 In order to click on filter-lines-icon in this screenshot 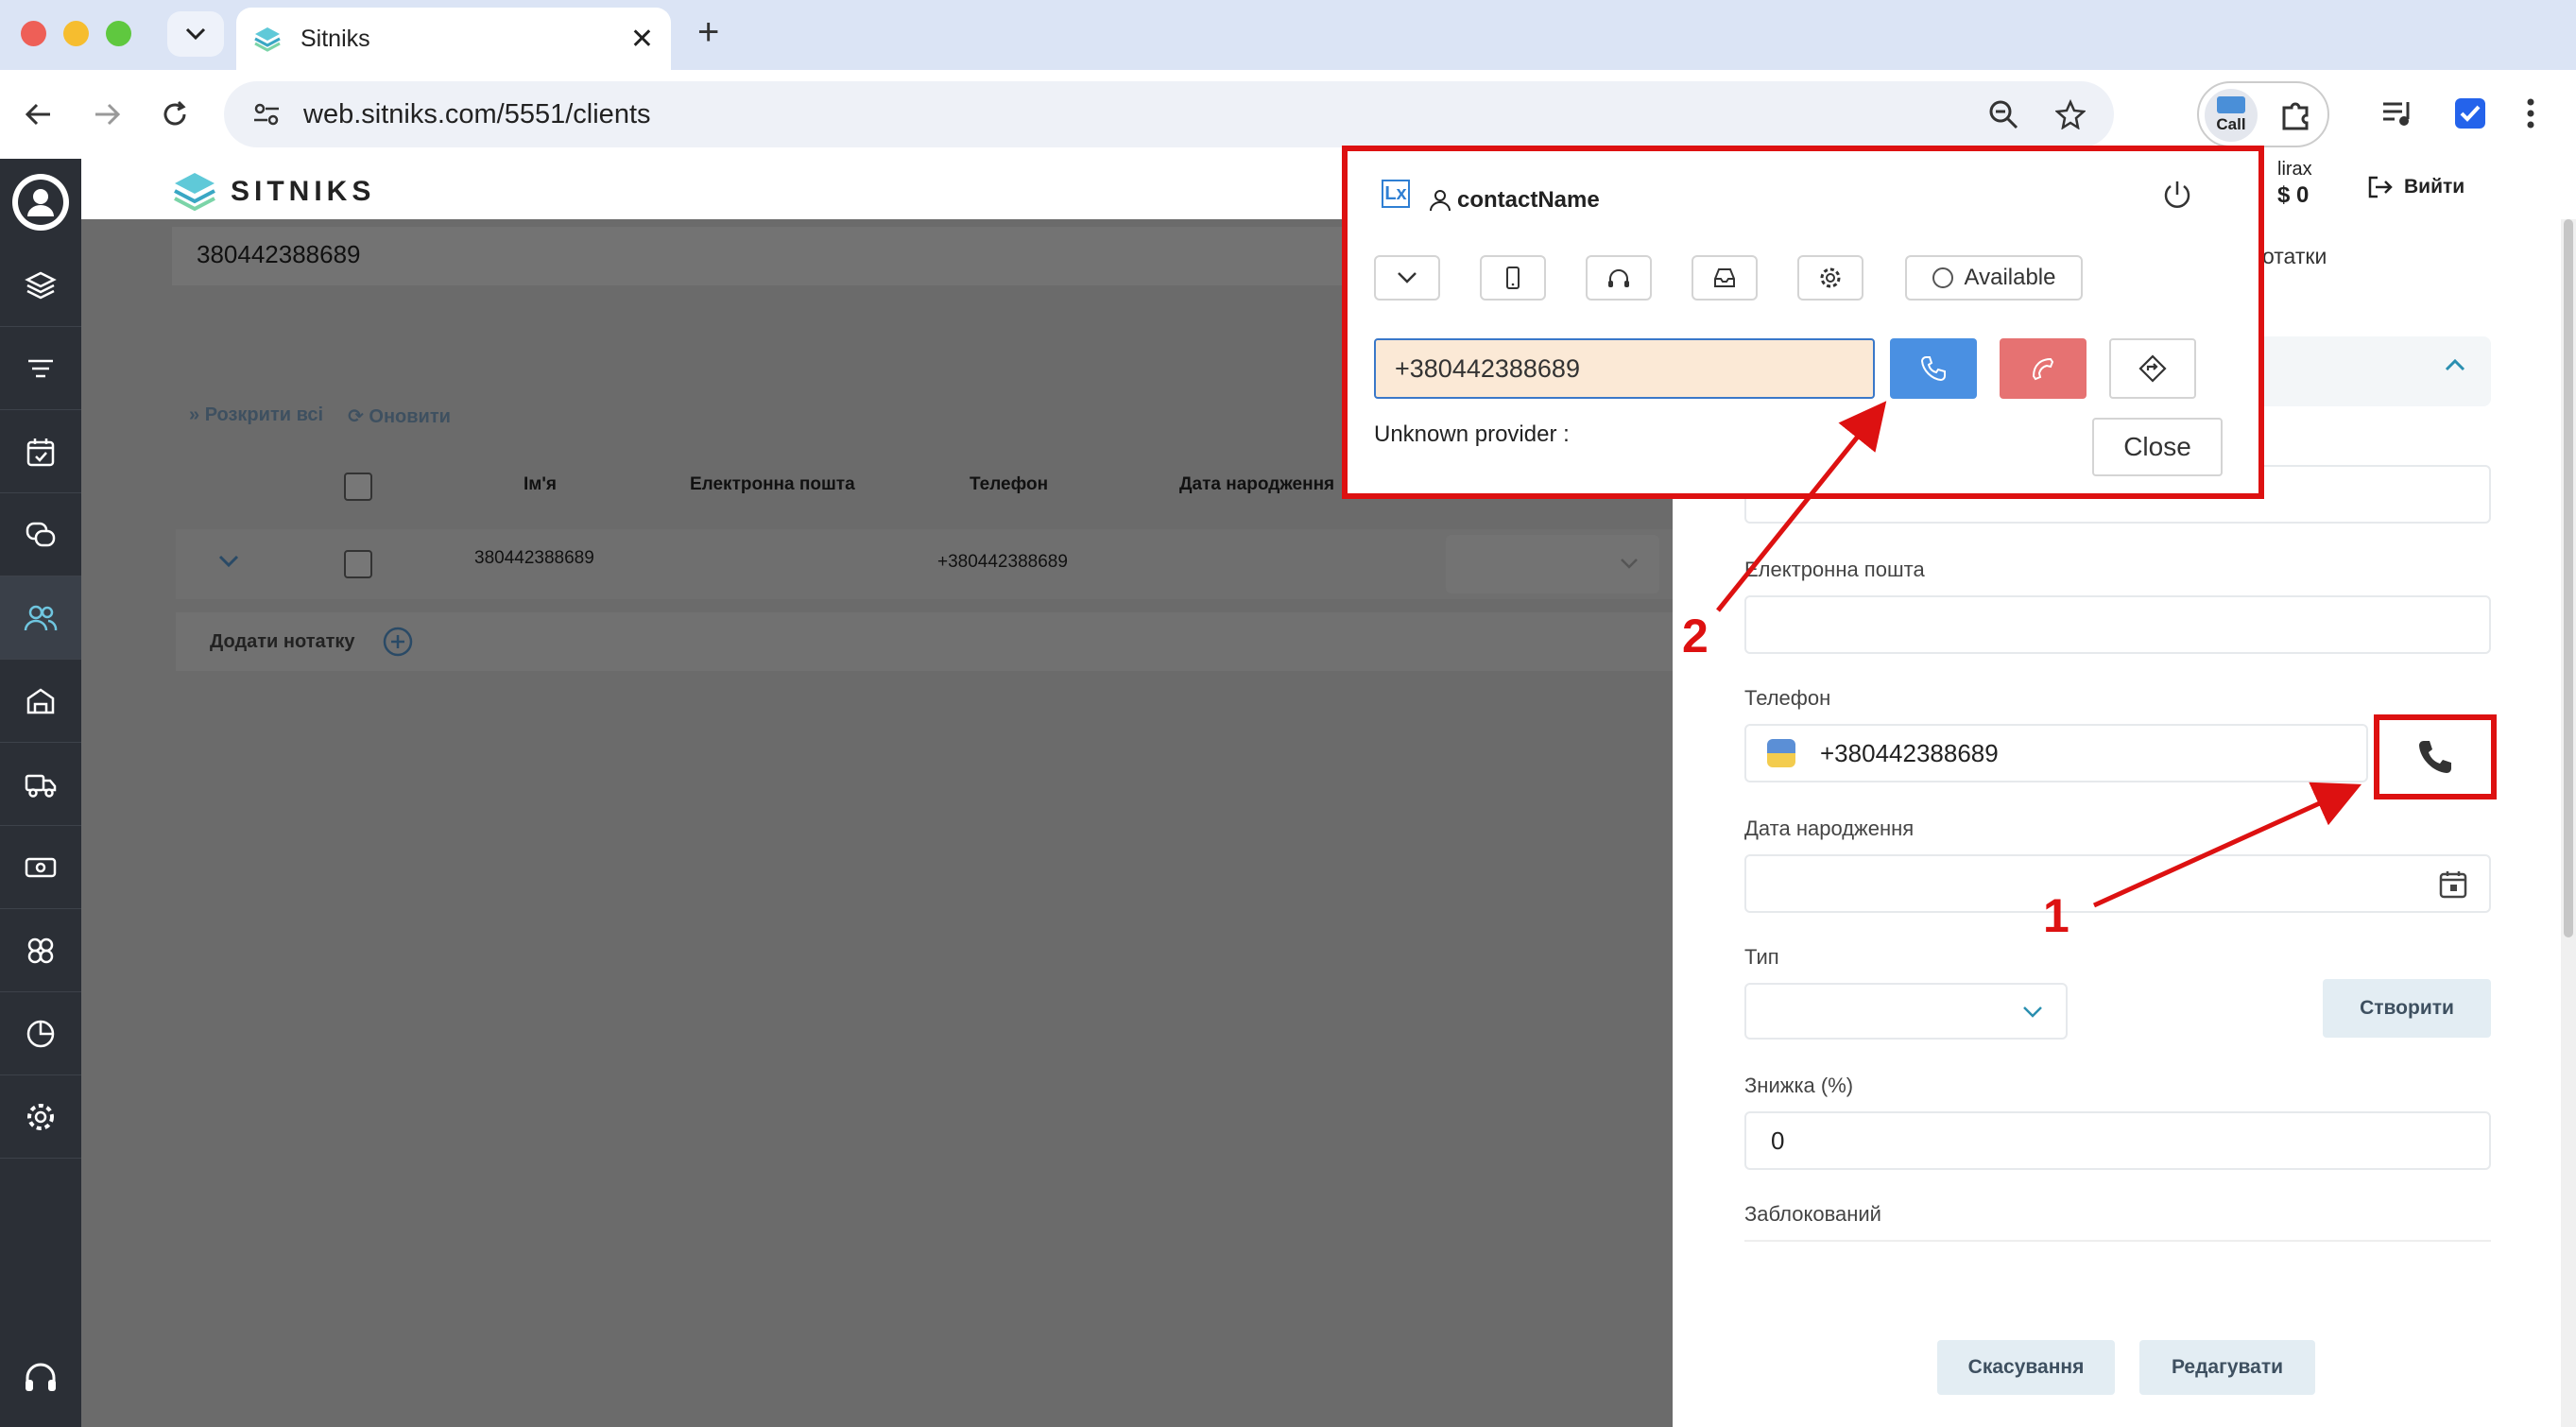, I will do `click(40, 368)`.